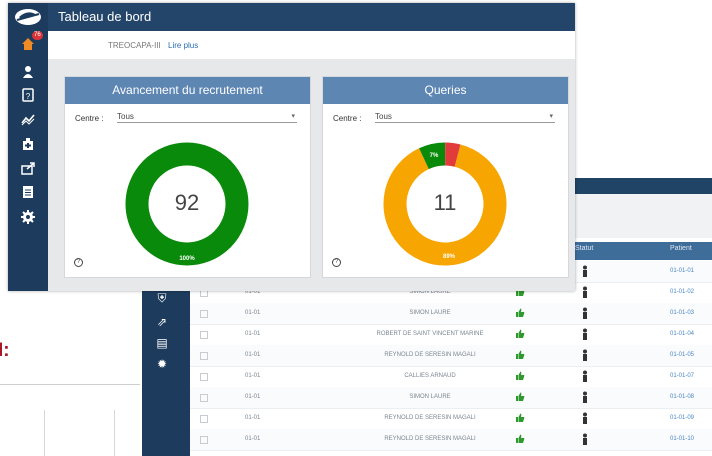  What do you see at coordinates (28, 192) in the screenshot?
I see `document-icon` at bounding box center [28, 192].